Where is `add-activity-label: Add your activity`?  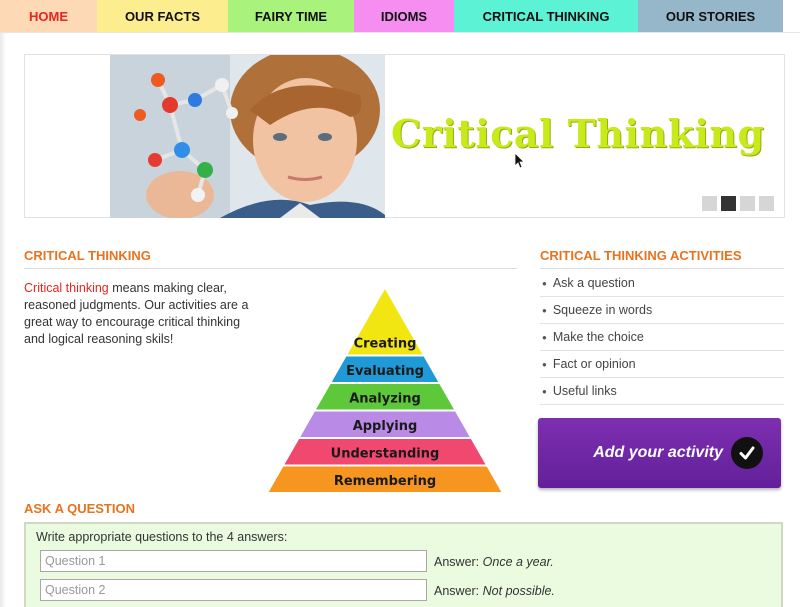
add-activity-label: Add your activity is located at coordinates (658, 452).